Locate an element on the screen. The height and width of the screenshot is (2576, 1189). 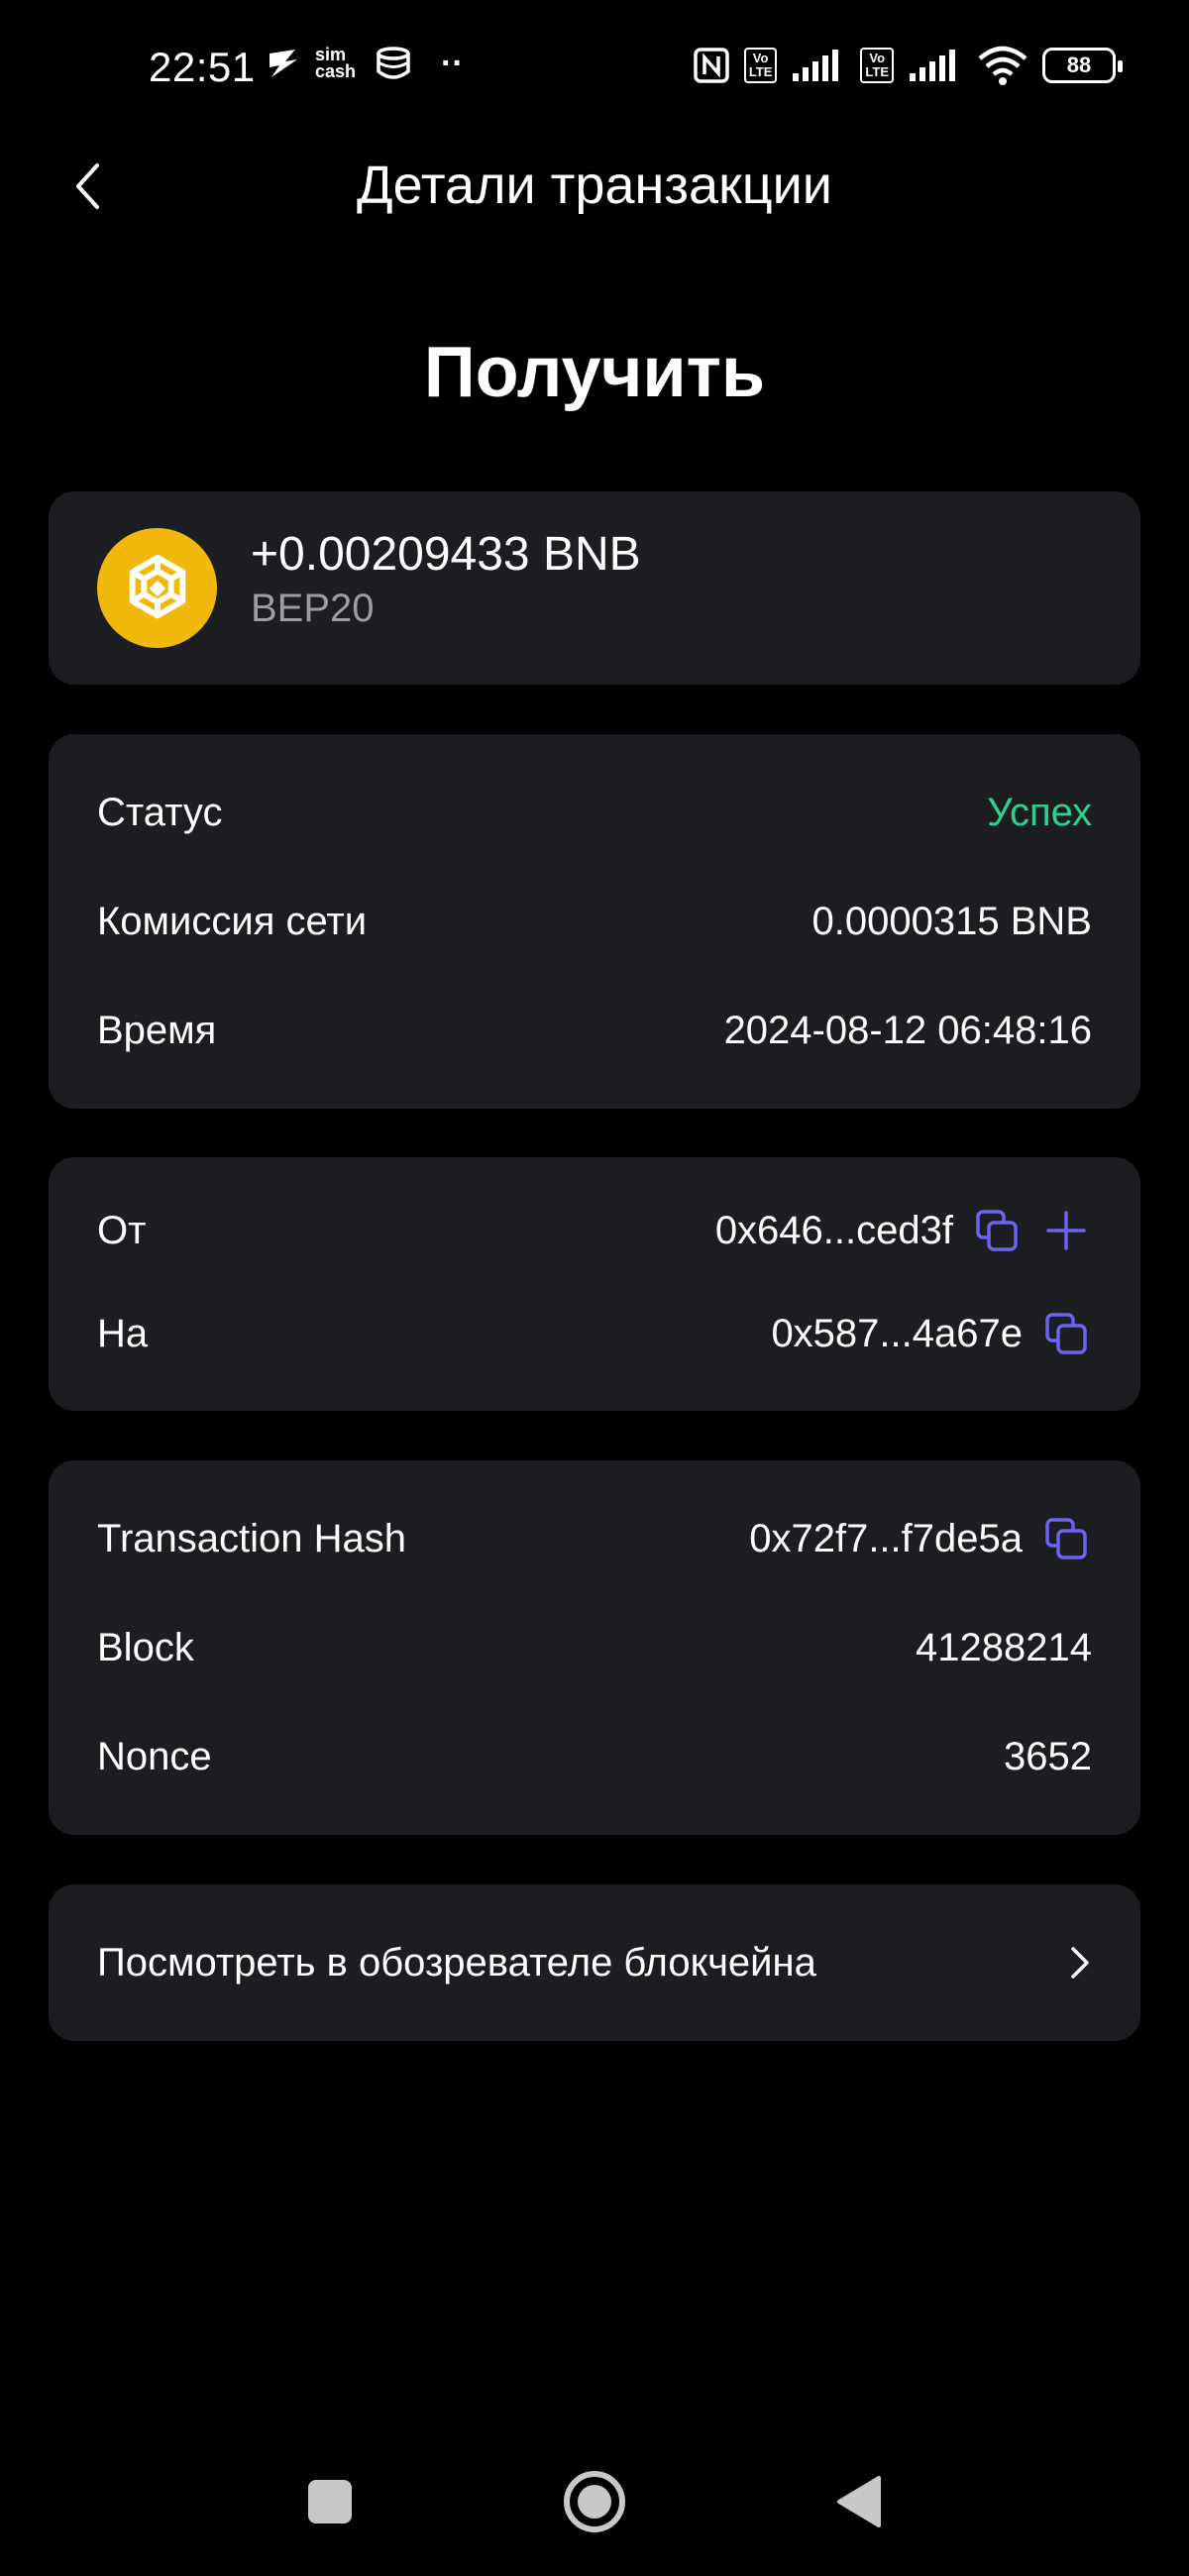
triangle-back-icon is located at coordinates (859, 2501).